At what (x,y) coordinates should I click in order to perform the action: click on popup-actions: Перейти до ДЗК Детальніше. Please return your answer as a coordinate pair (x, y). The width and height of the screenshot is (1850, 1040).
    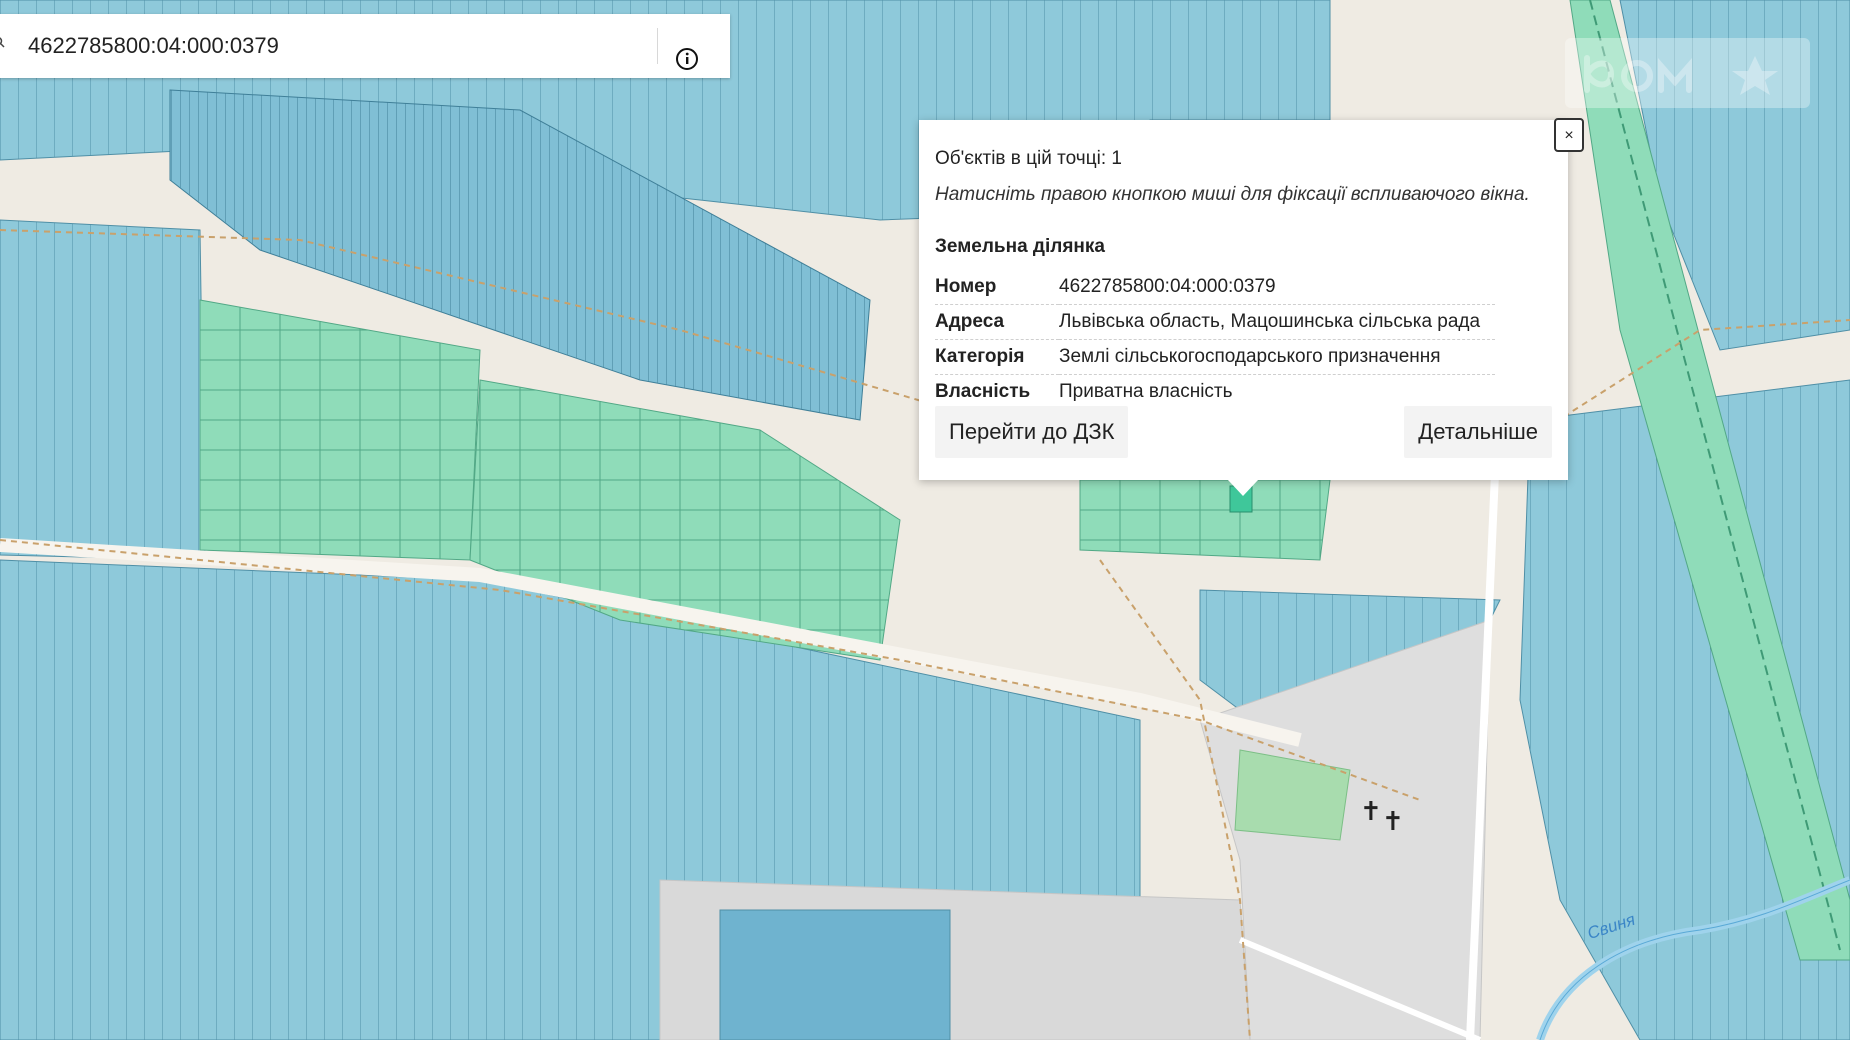
    Looking at the image, I should click on (1243, 432).